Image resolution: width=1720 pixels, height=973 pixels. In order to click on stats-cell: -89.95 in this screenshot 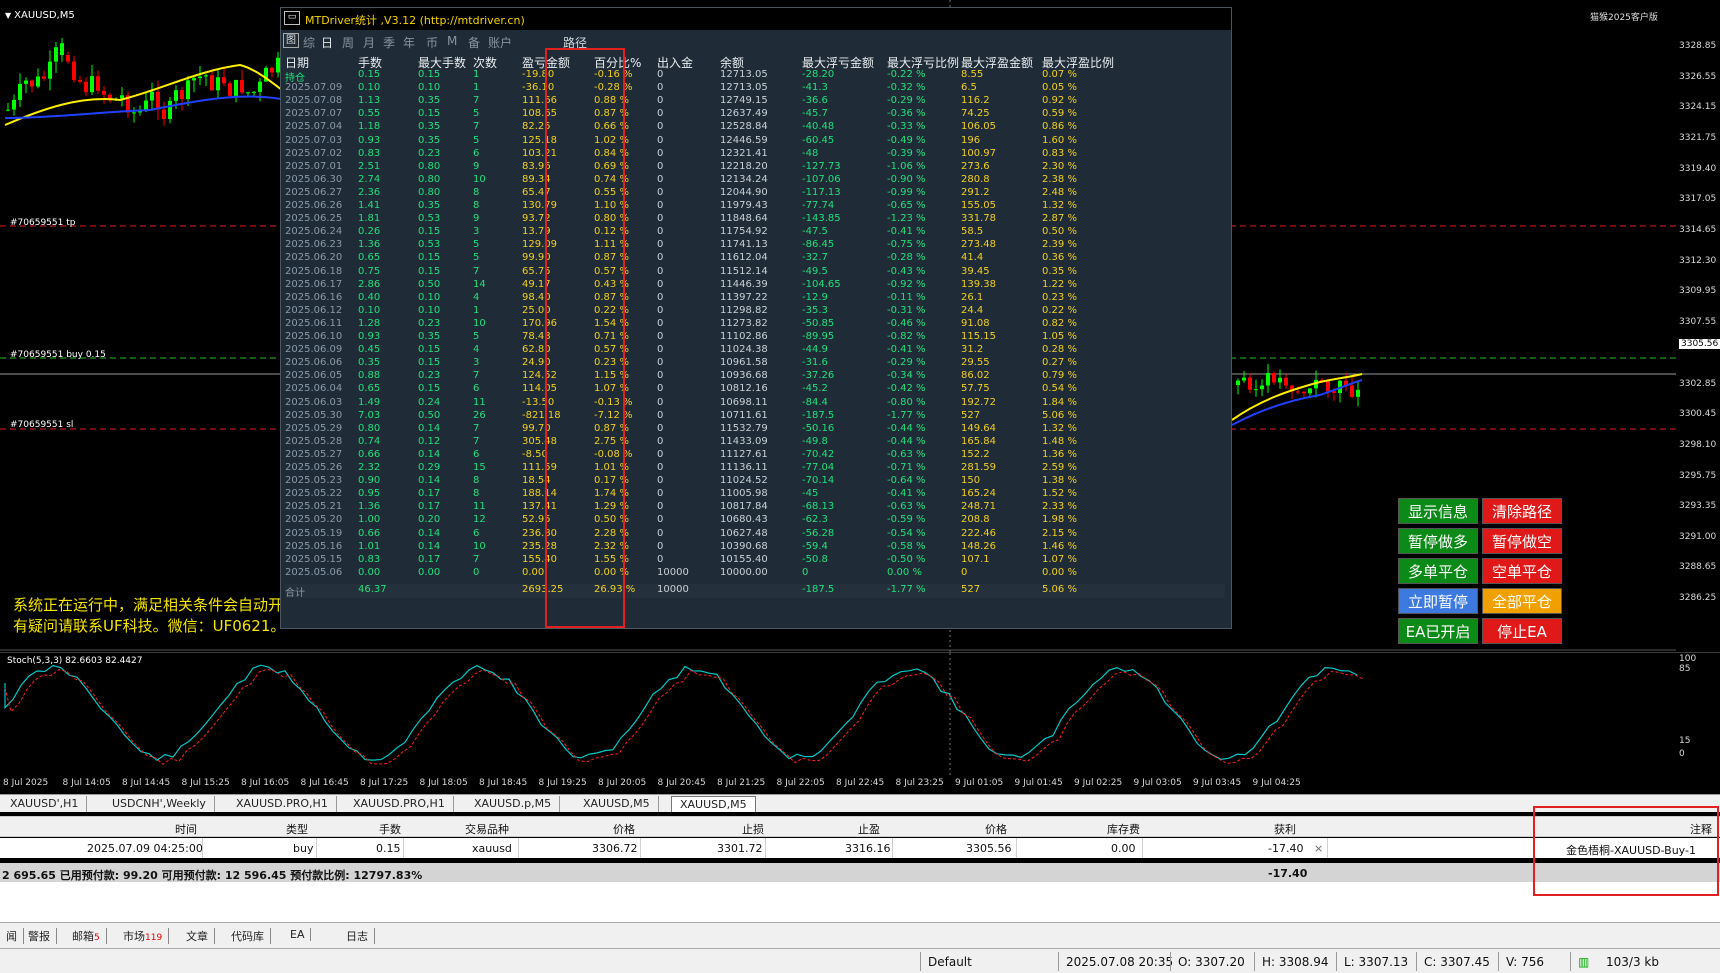, I will do `click(818, 336)`.